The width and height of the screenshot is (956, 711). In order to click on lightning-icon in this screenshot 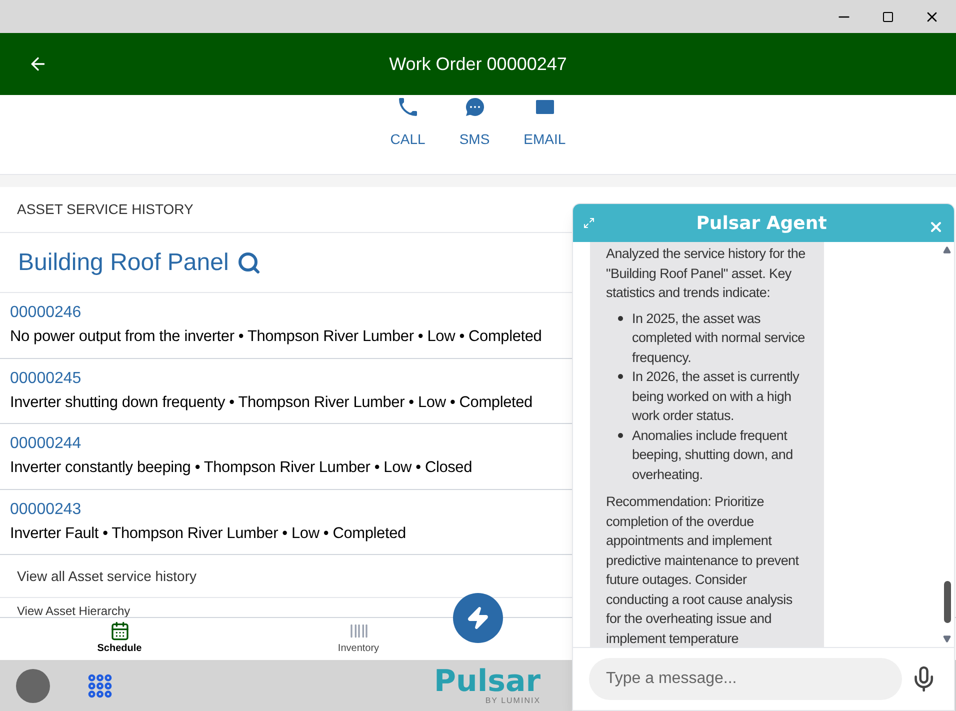, I will do `click(478, 618)`.